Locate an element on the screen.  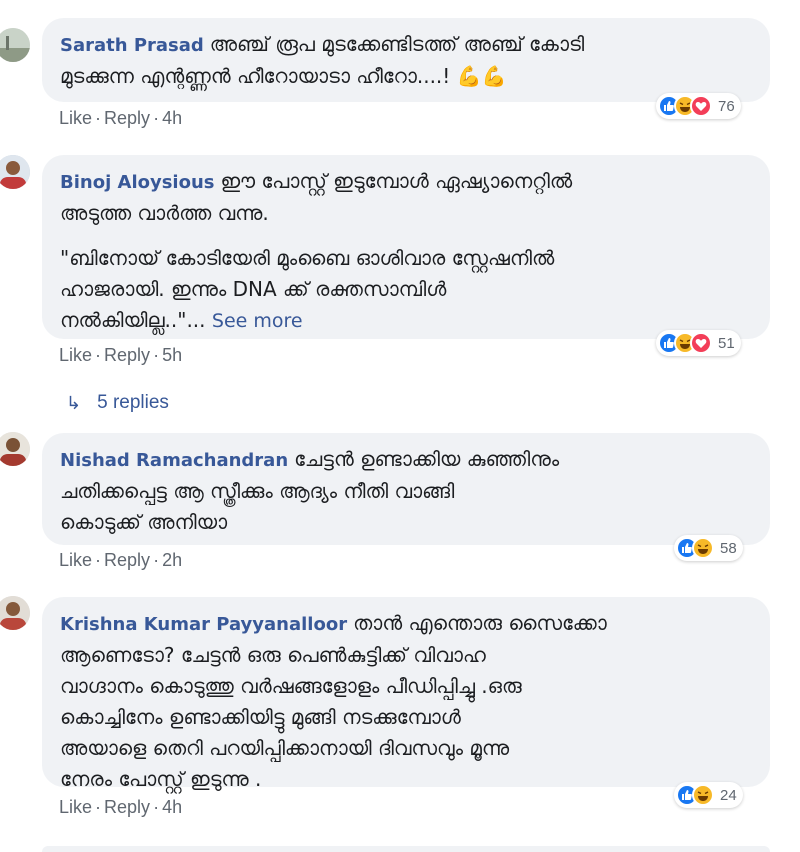
see-more-link: See more is located at coordinates (257, 321).